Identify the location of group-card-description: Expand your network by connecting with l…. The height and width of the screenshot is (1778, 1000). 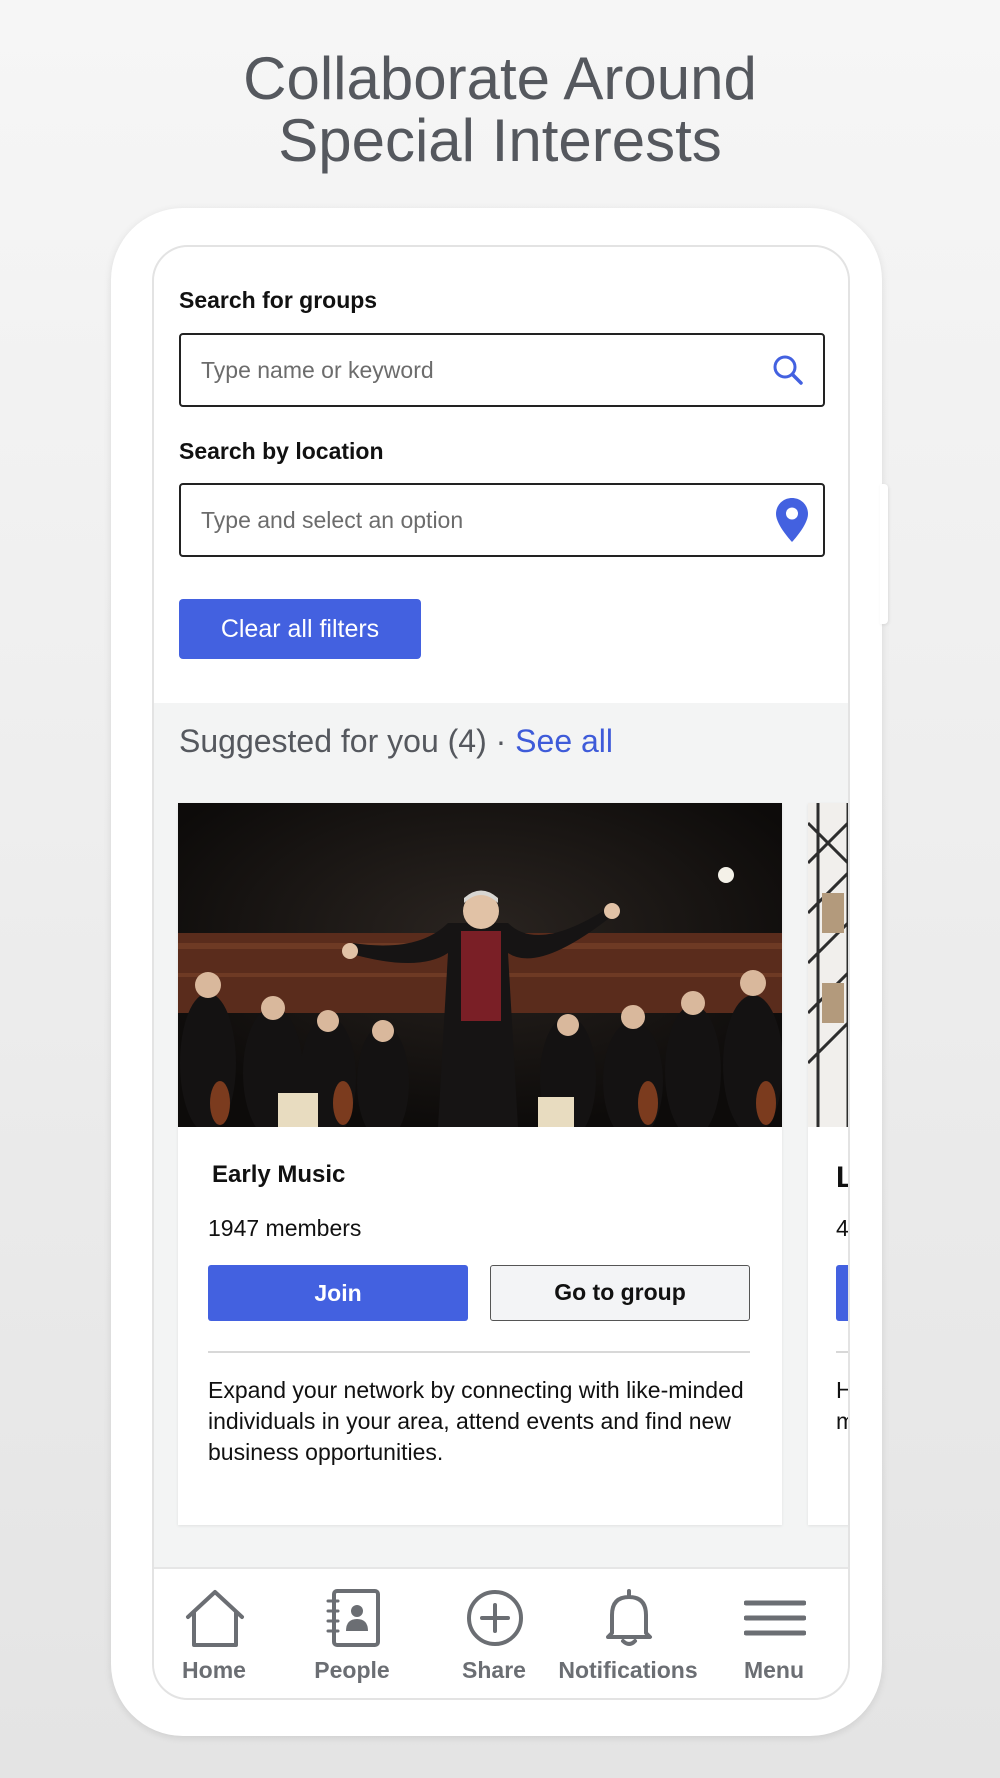
(476, 1421).